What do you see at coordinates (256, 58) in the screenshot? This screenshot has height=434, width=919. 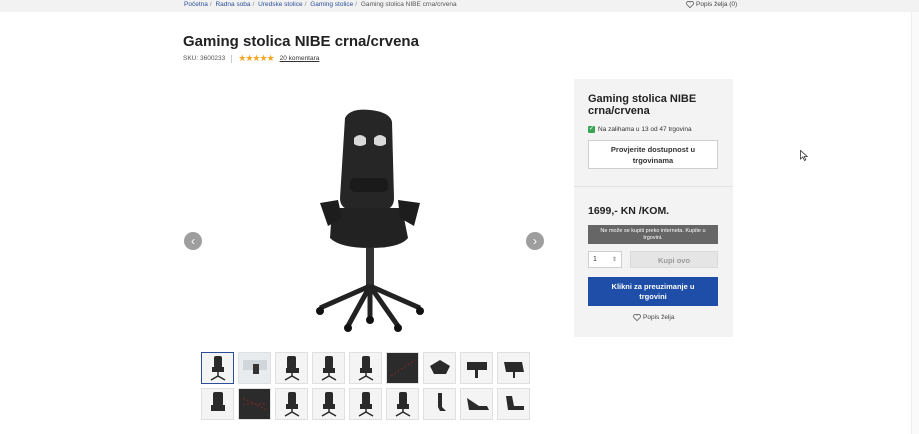 I see `rating-stars: ★★★★★` at bounding box center [256, 58].